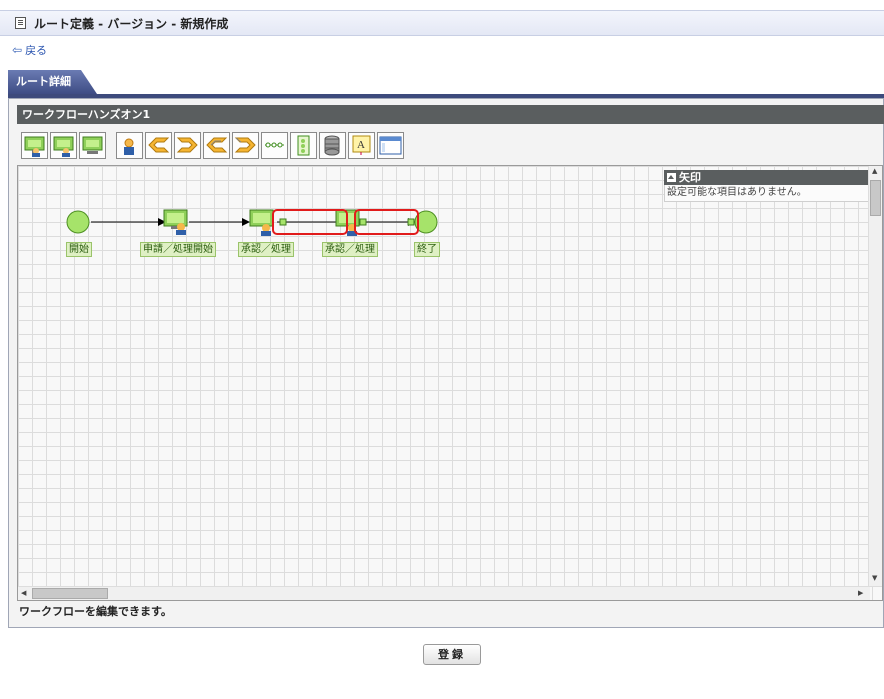 This screenshot has width=884, height=699. What do you see at coordinates (350, 249) in the screenshot?
I see `node-label-approve-2: 承認／処理` at bounding box center [350, 249].